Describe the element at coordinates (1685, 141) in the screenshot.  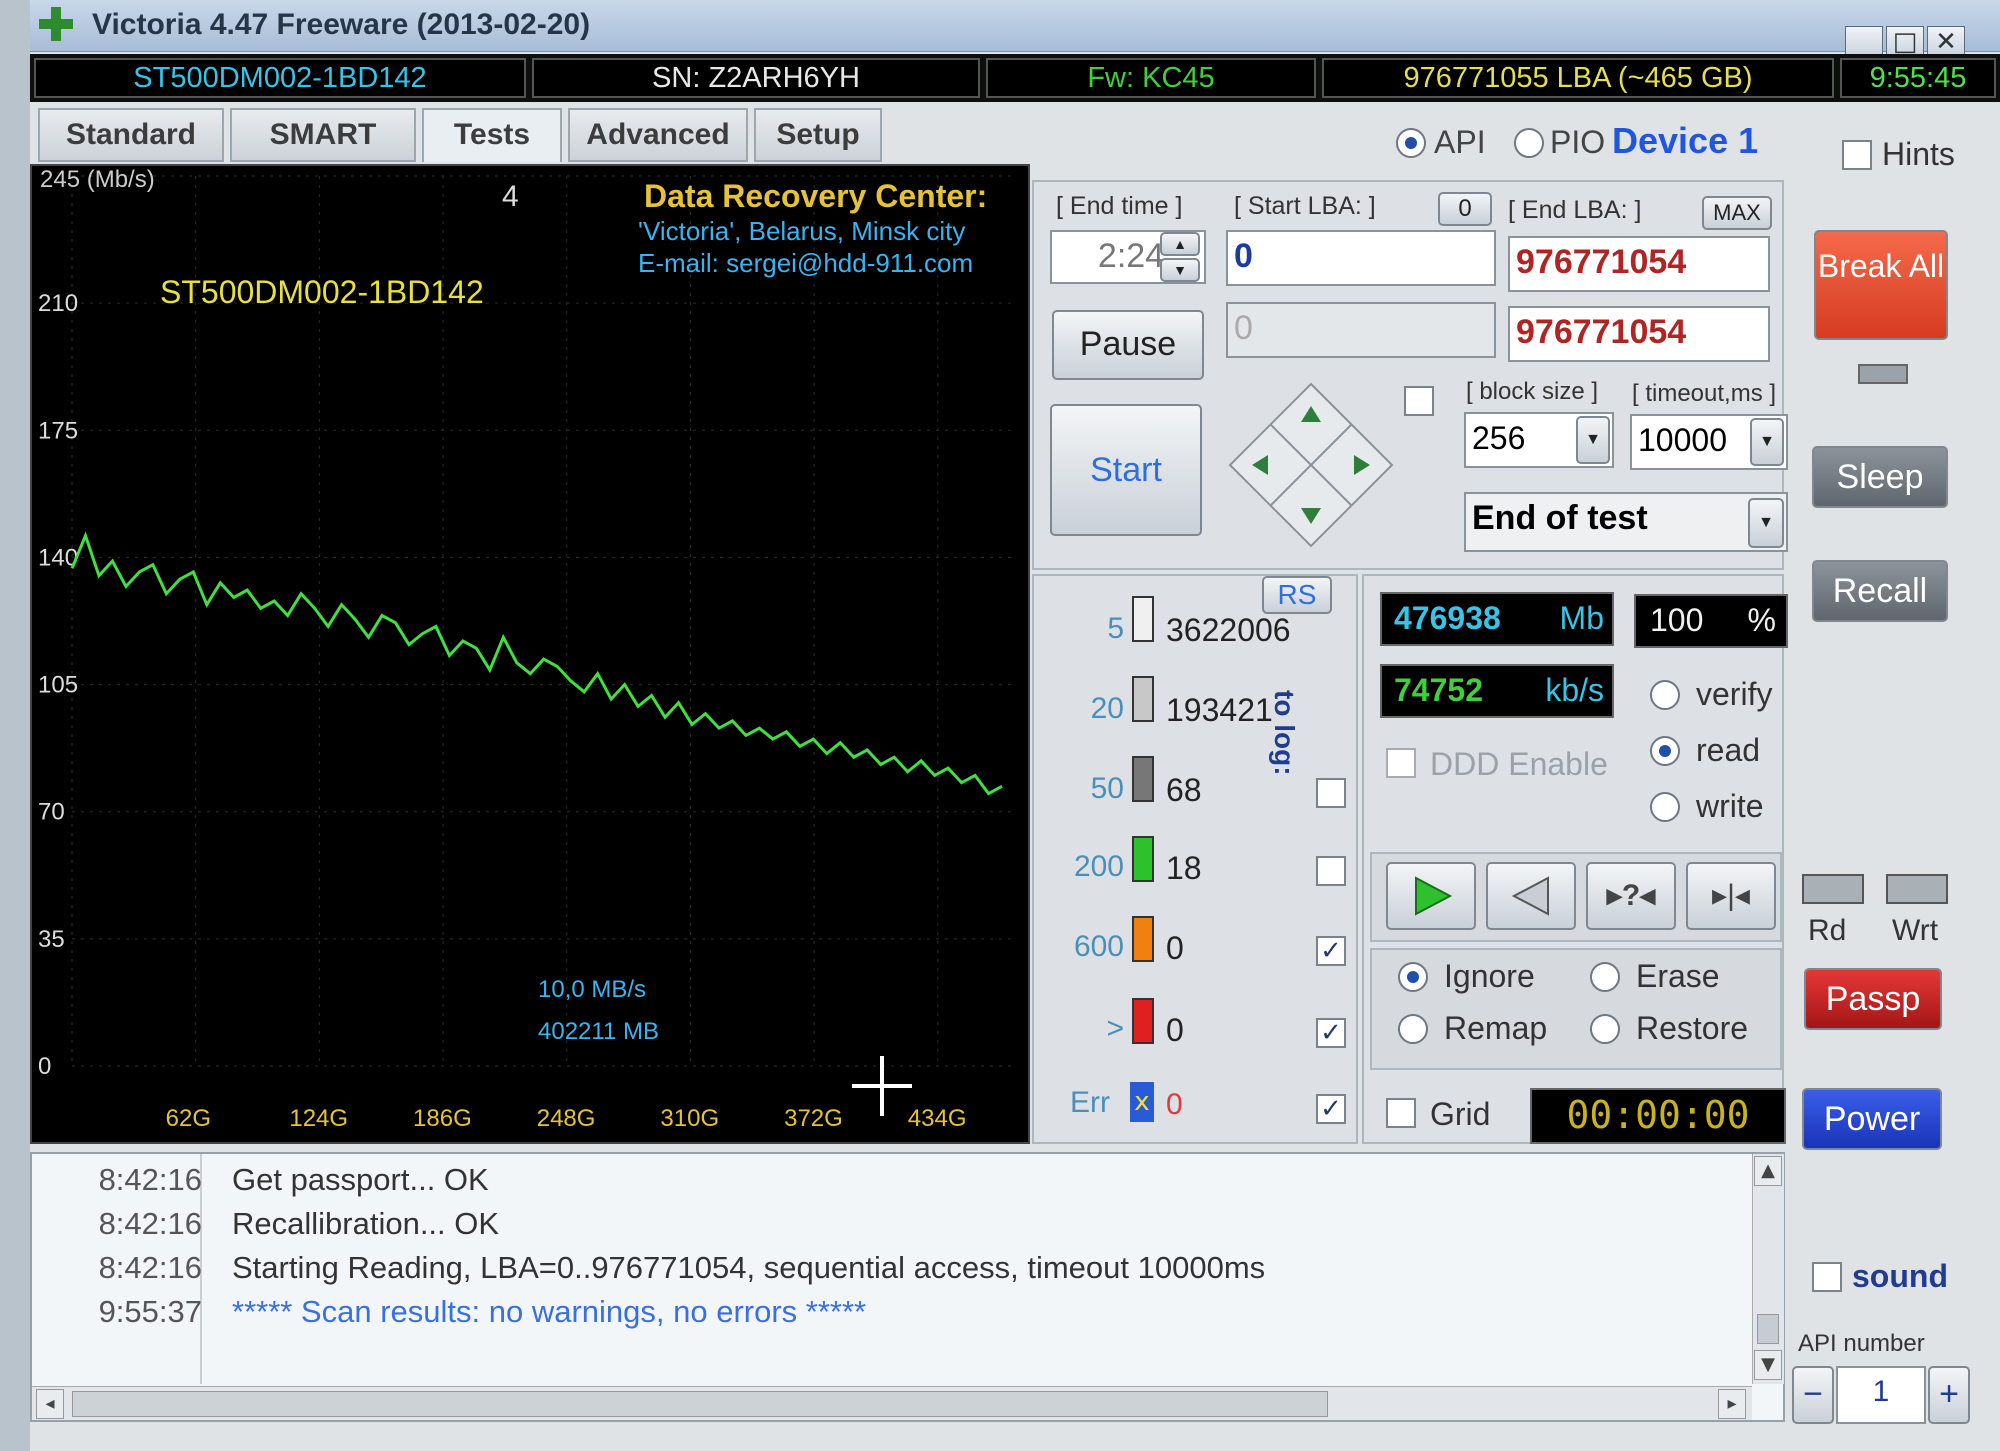
I see `device-link: Device 1` at that location.